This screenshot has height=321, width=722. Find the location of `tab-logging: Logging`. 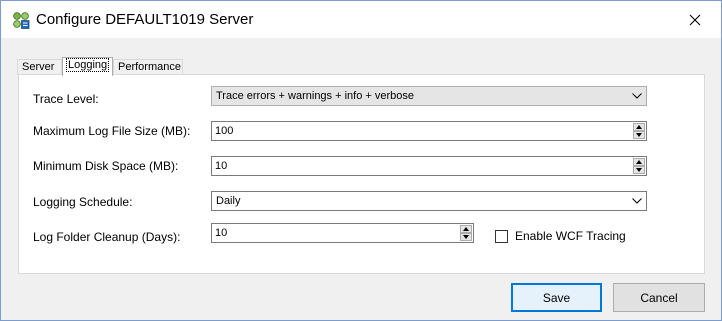

tab-logging: Logging is located at coordinates (87, 66).